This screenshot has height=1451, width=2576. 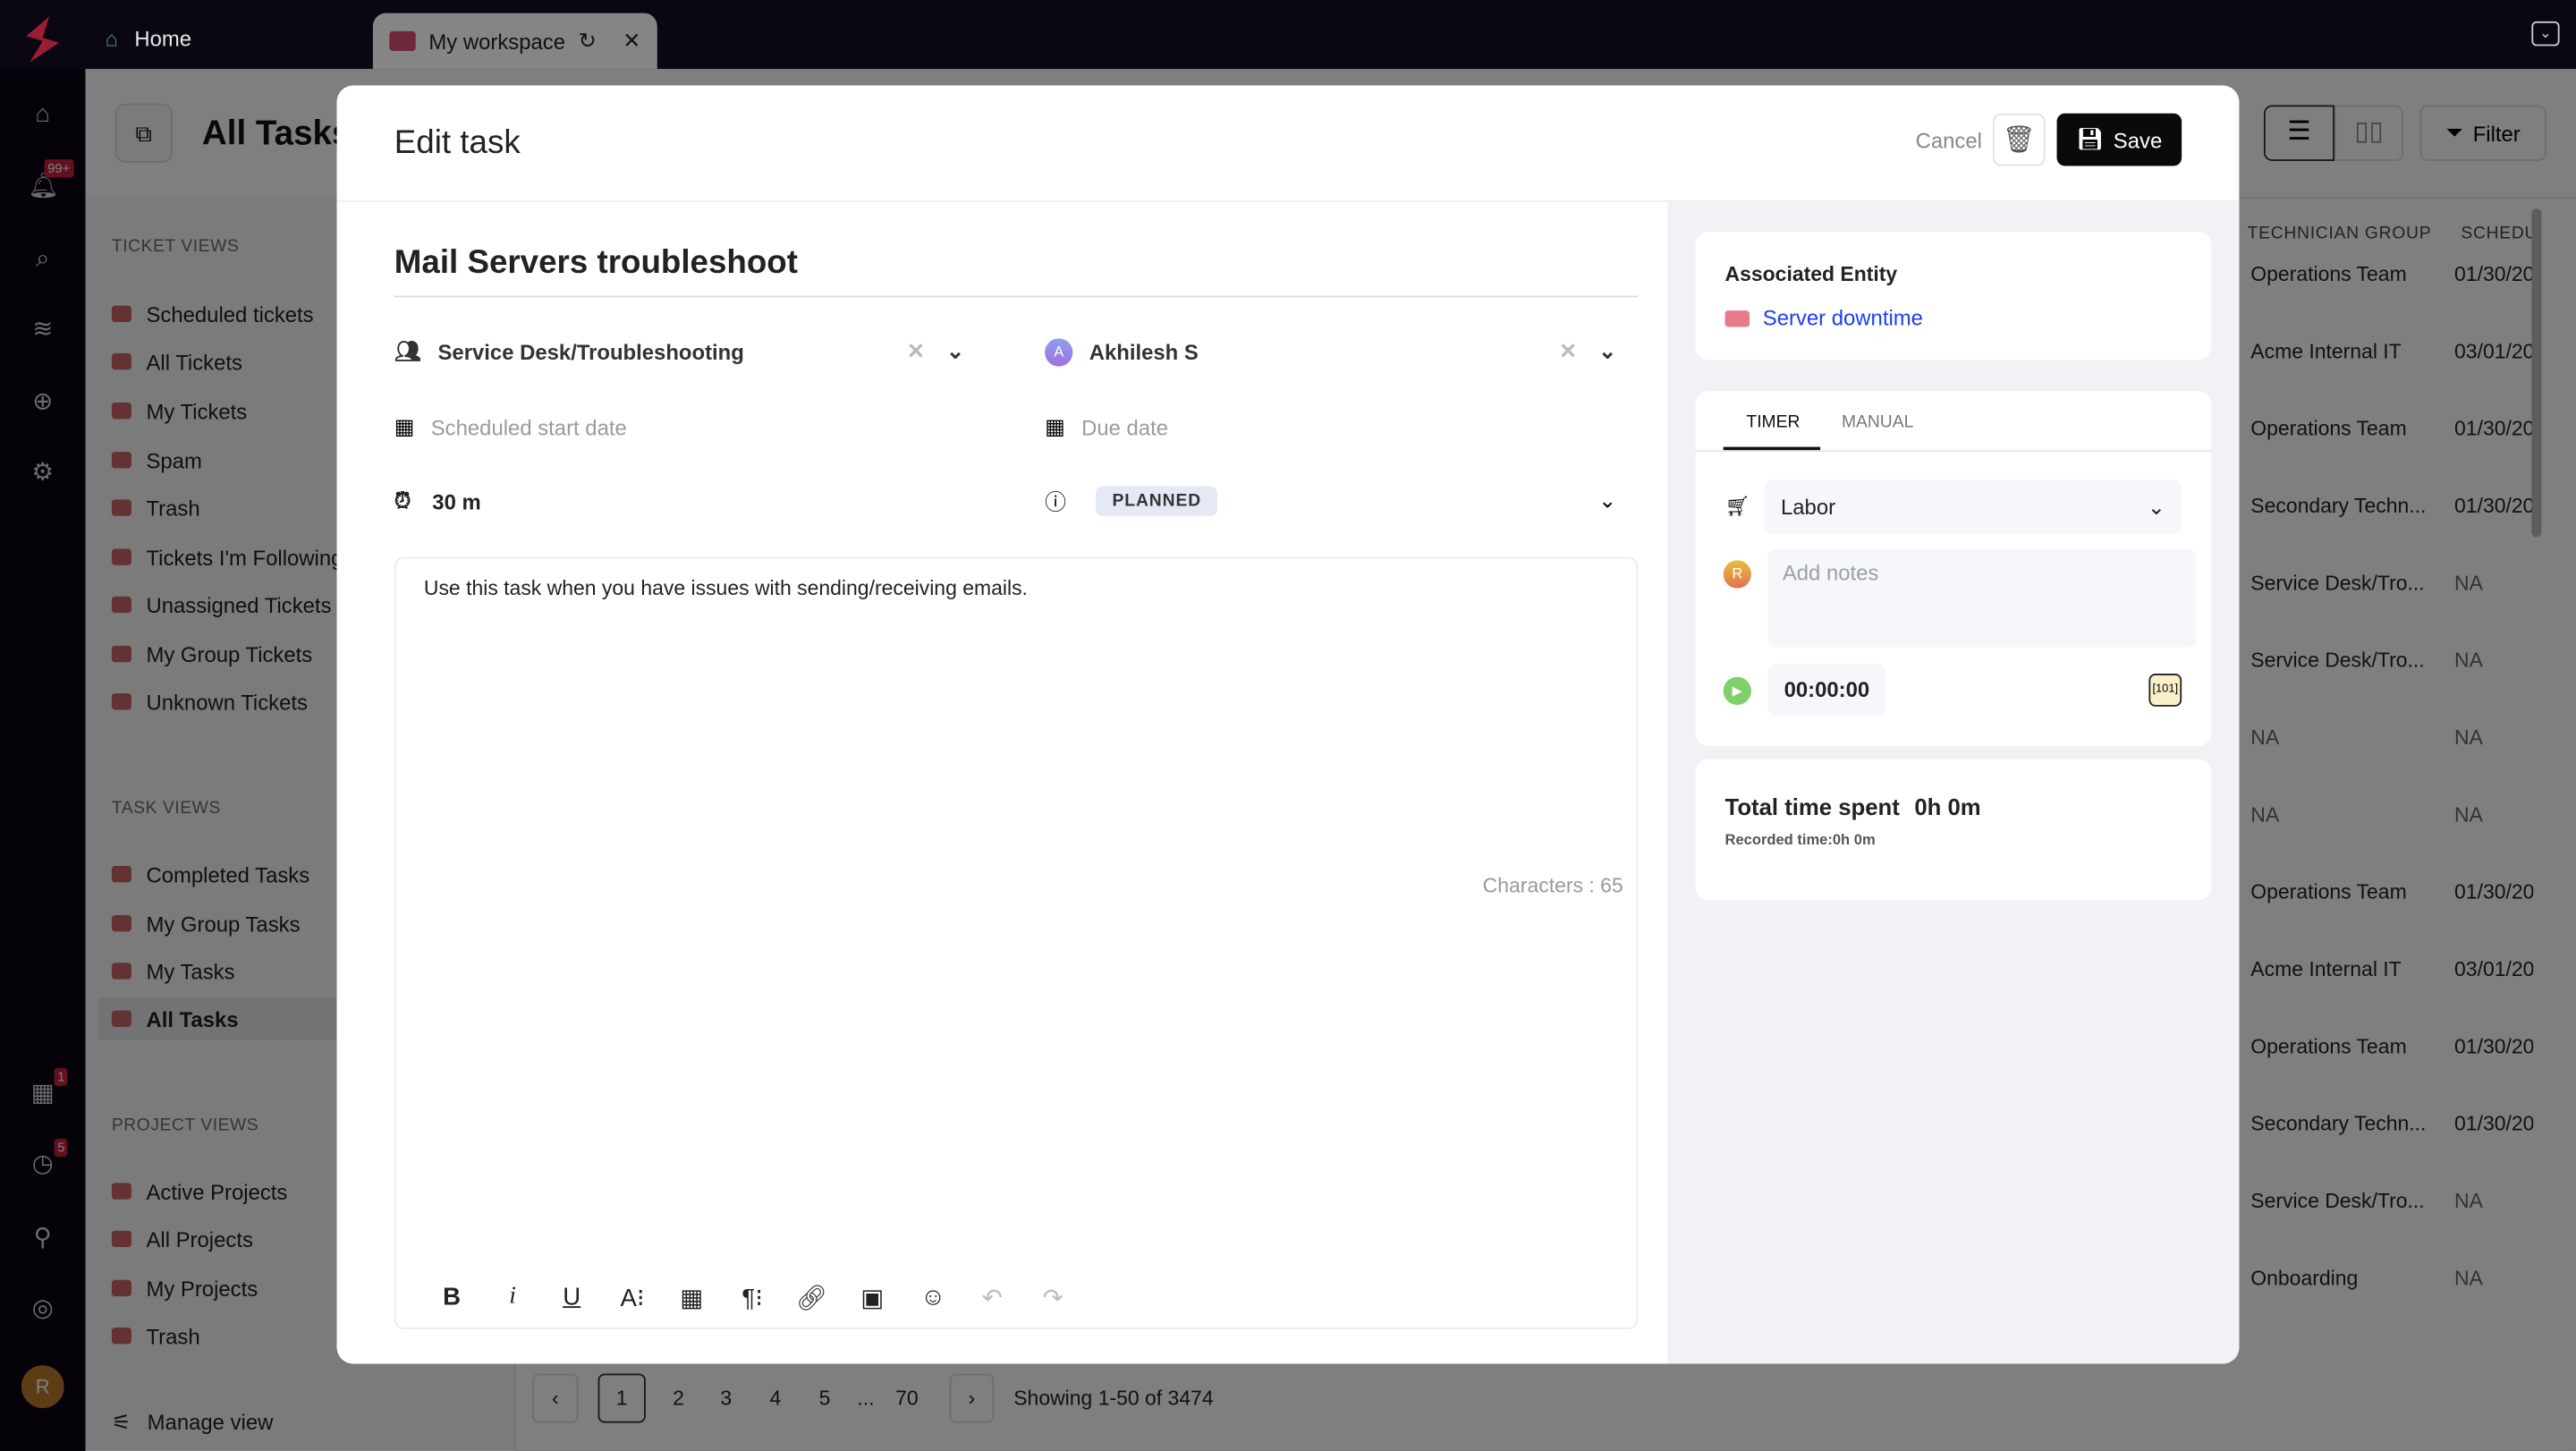 What do you see at coordinates (2545, 34) in the screenshot?
I see `window-menu-icon: ⌄` at bounding box center [2545, 34].